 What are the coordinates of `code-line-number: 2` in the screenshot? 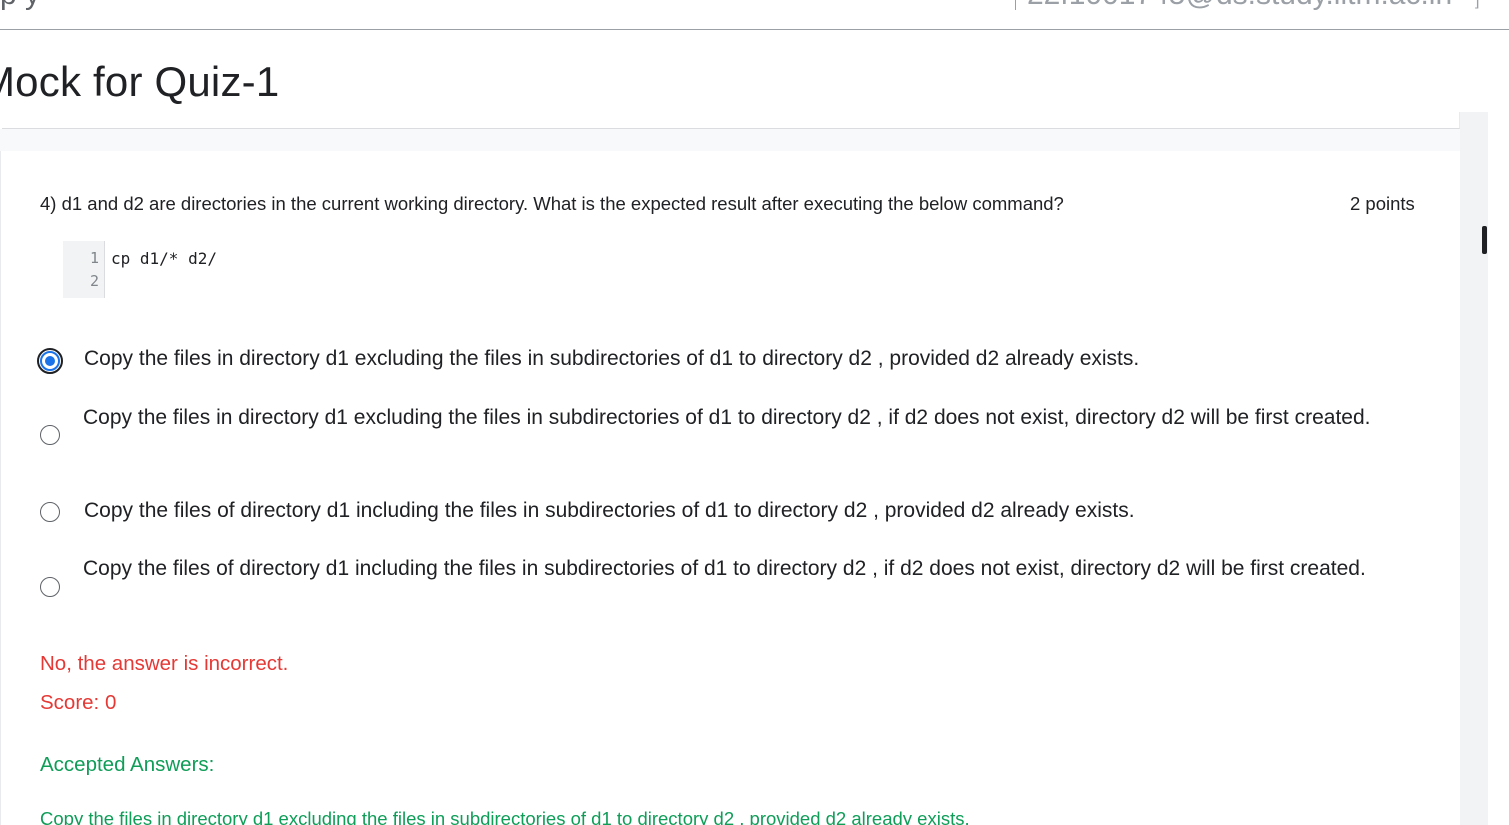 It's located at (94, 281).